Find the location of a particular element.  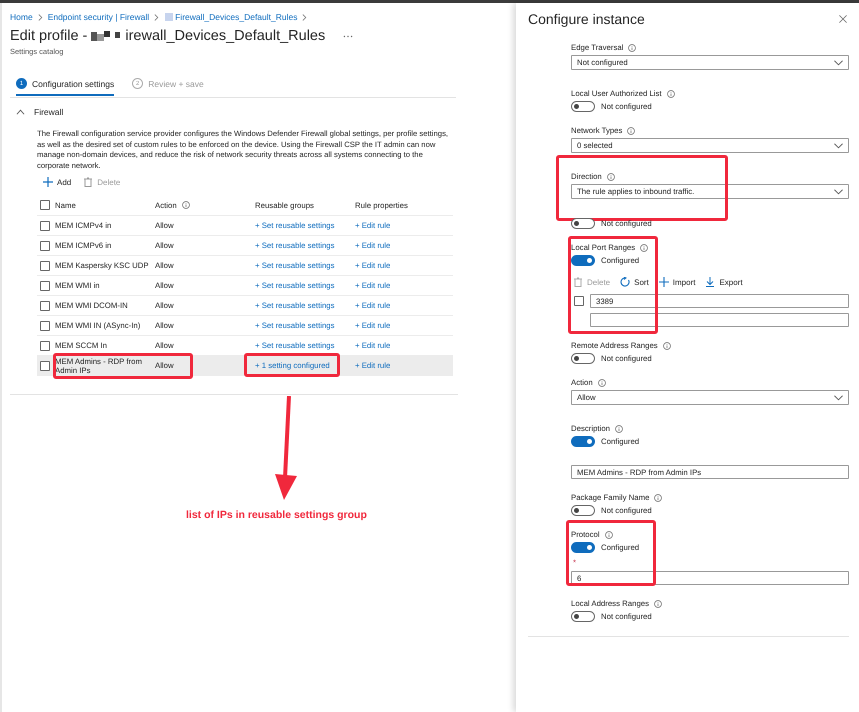

circular-arrow-icon is located at coordinates (625, 282).